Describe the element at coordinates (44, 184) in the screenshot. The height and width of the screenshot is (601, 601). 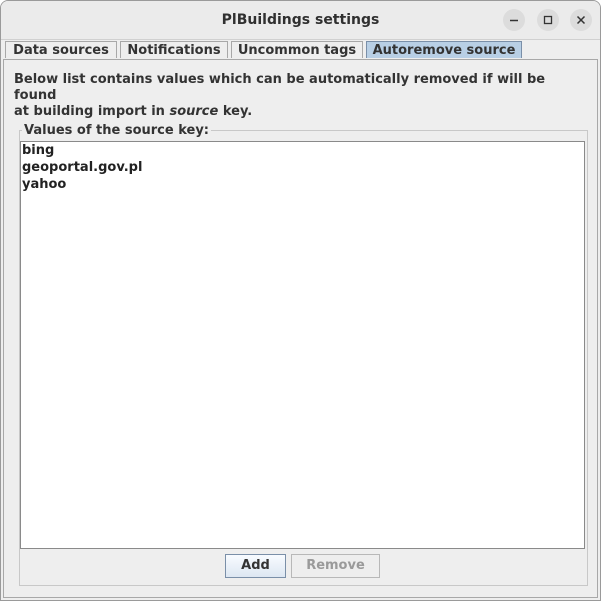
I see `list-item: yahoo` at that location.